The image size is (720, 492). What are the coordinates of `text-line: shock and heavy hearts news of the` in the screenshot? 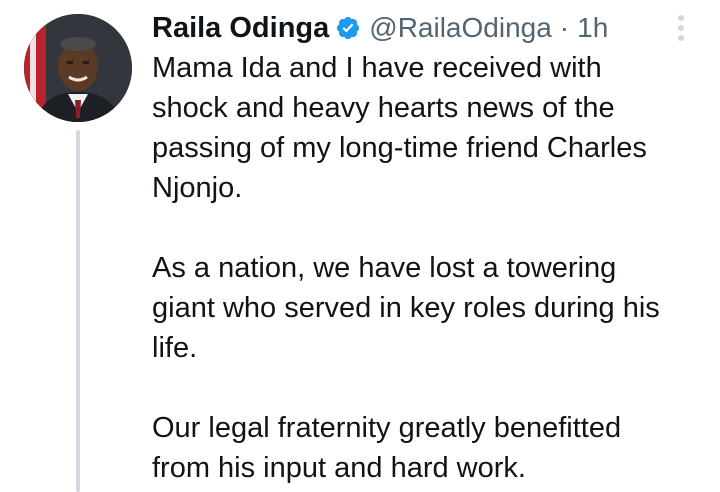 It's located at (383, 108).